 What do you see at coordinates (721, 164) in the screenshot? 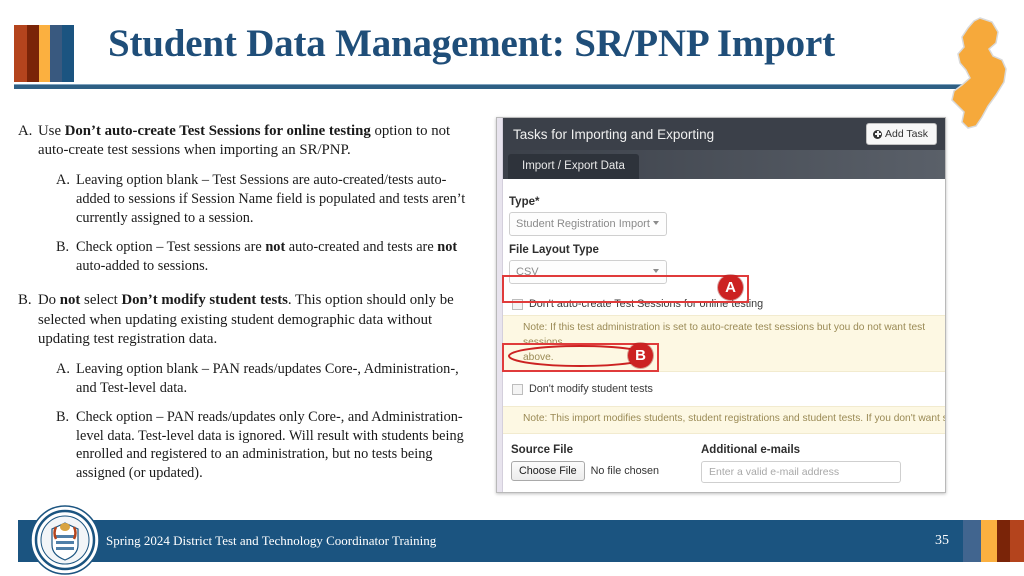
I see `screenshot-tabbar: Import / Export Data` at bounding box center [721, 164].